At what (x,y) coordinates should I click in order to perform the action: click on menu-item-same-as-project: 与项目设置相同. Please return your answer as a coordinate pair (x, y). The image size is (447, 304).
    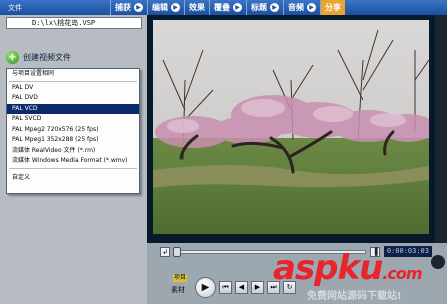
    Looking at the image, I should click on (73, 74).